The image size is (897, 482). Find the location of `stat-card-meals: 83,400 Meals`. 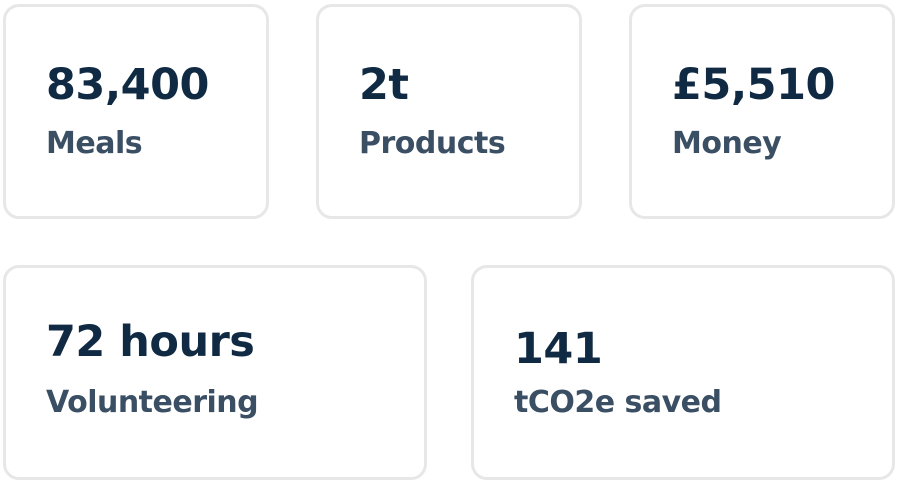

stat-card-meals: 83,400 Meals is located at coordinates (136, 111).